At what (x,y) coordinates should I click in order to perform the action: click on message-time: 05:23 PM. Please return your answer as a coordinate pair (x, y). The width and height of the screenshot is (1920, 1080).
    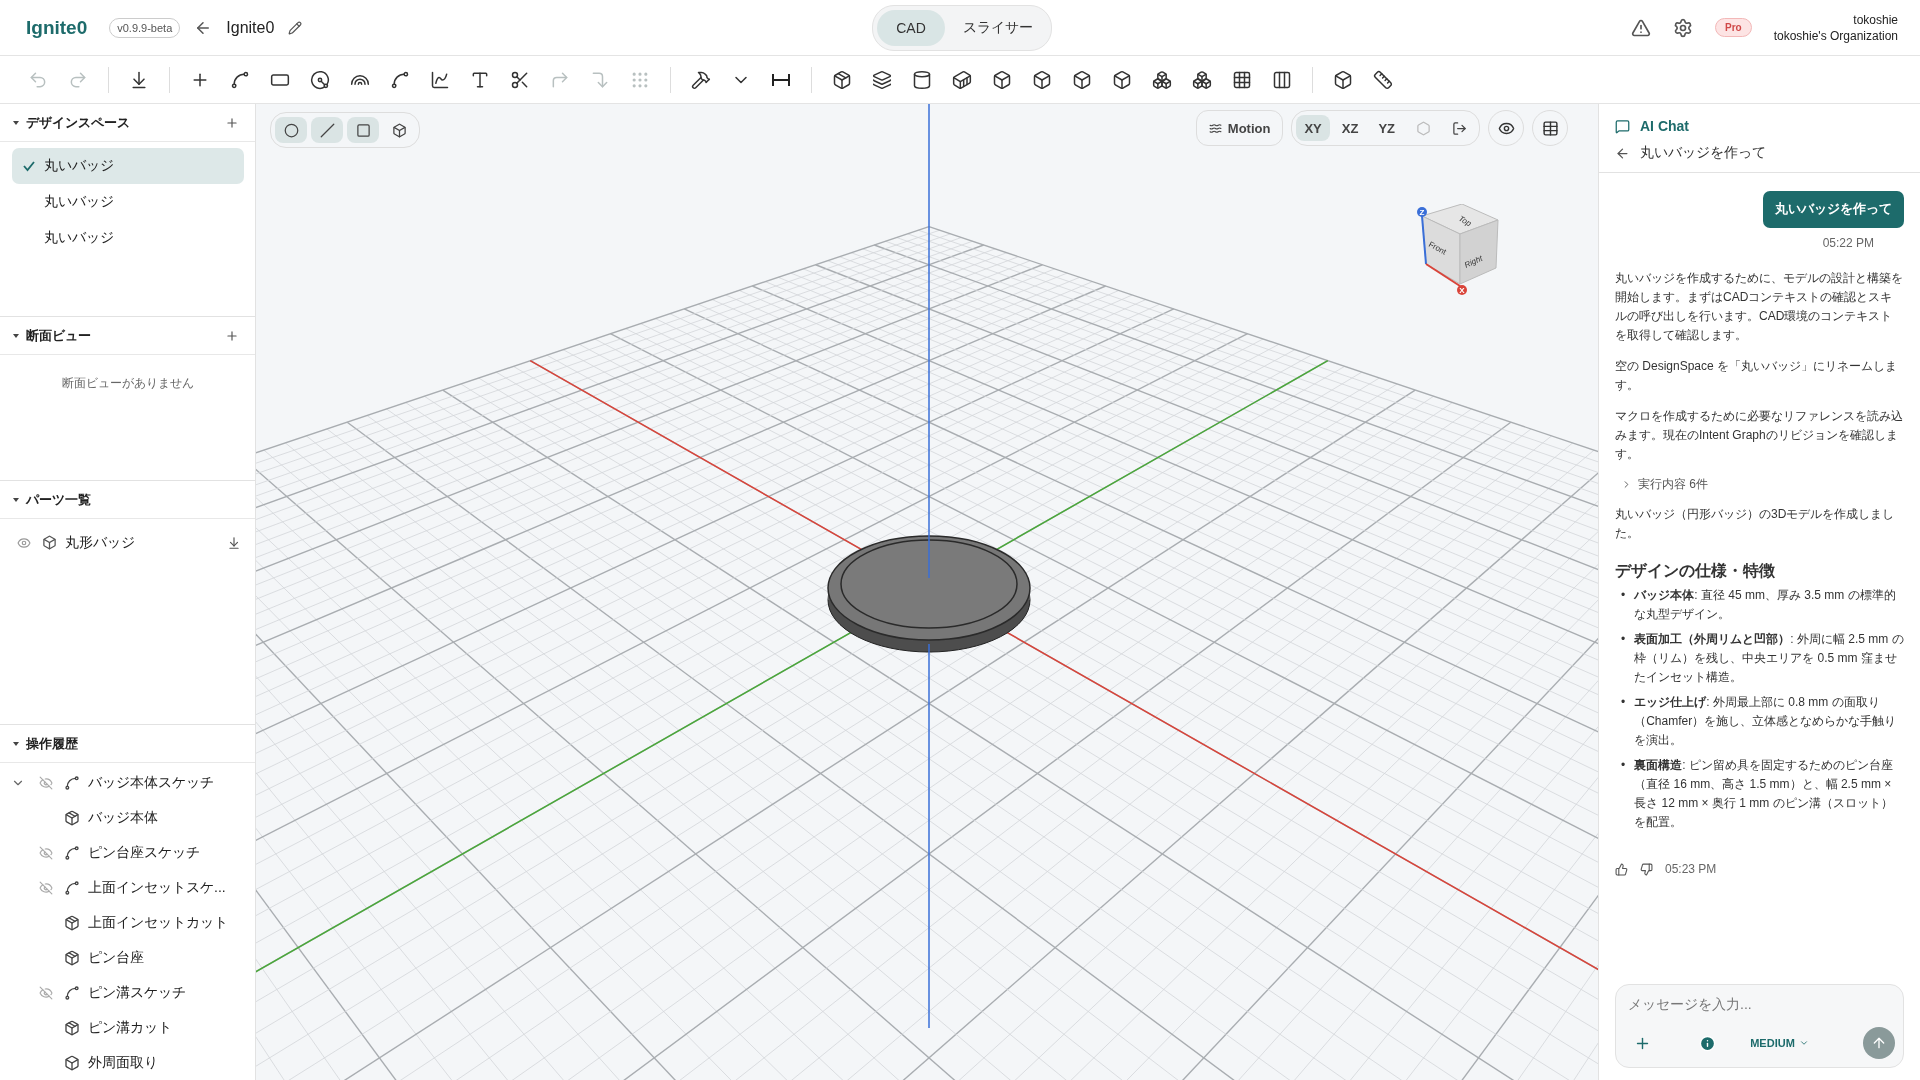
    Looking at the image, I should click on (1691, 869).